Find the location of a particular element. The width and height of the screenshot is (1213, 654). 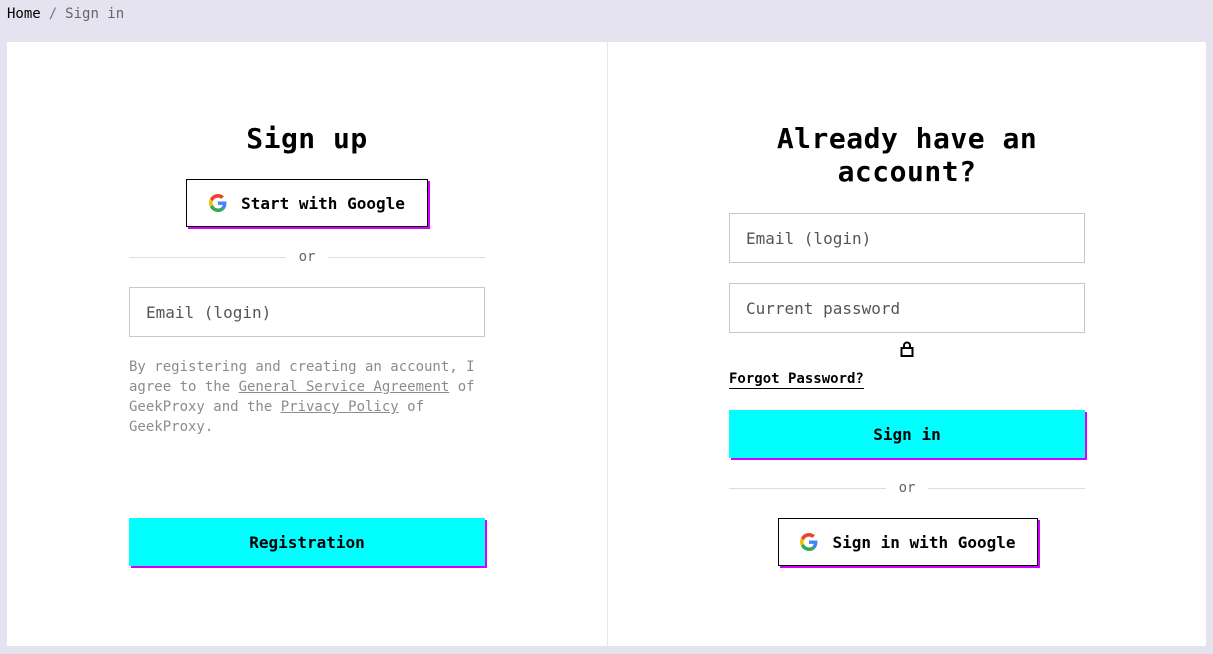

signup-email-field is located at coordinates (307, 312).